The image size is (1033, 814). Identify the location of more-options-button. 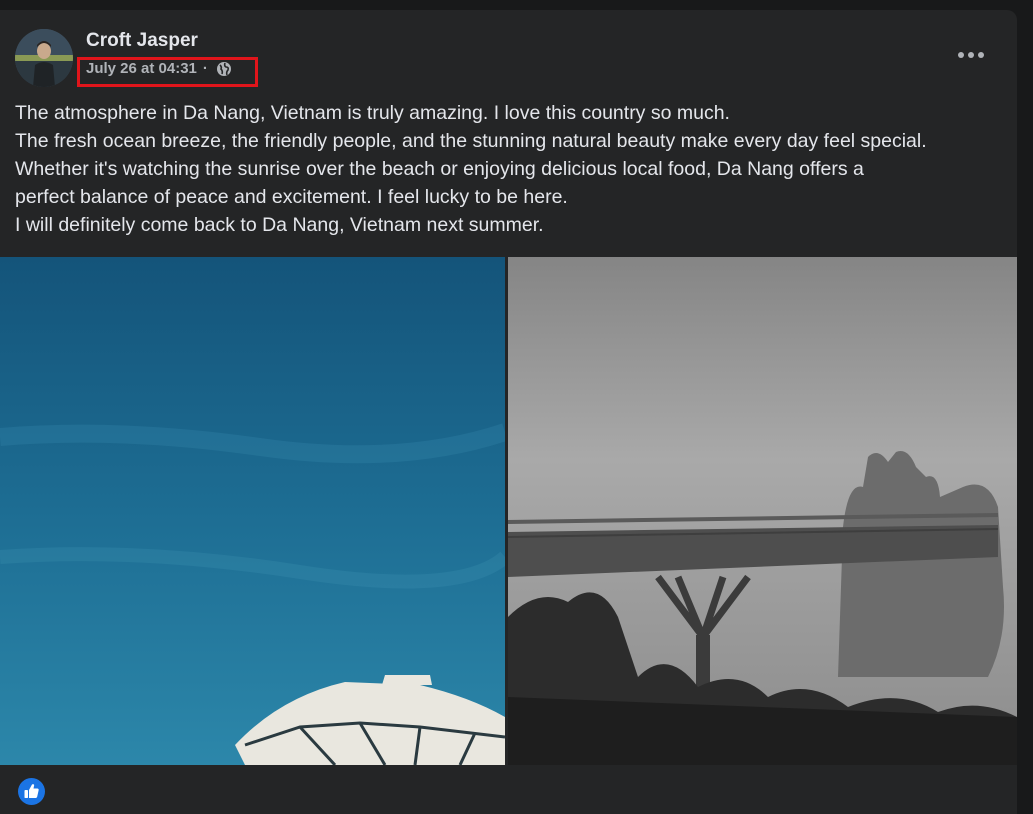
(971, 55).